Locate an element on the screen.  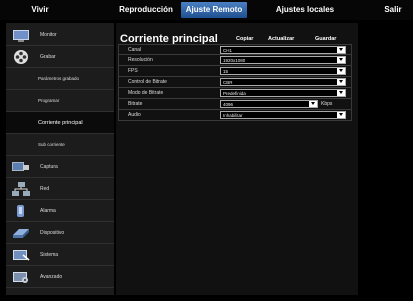
sidebar-item-advanced: Avanzado is located at coordinates (60, 277).